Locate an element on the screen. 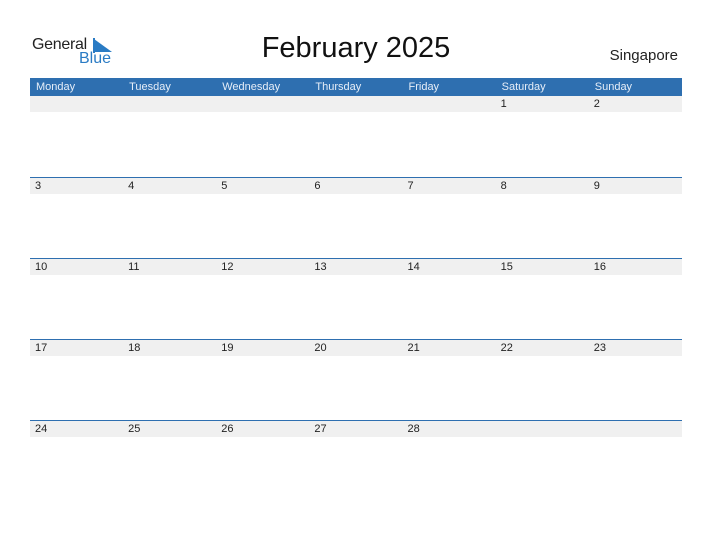 Image resolution: width=712 pixels, height=550 pixels. day-cell: 6 is located at coordinates (317, 186).